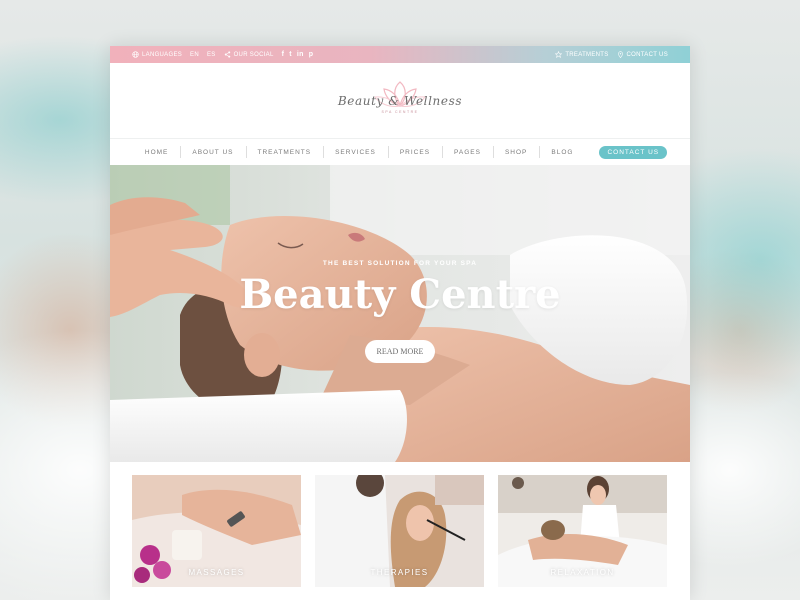  Describe the element at coordinates (400, 351) in the screenshot. I see `read-more-button: READ MORE` at that location.